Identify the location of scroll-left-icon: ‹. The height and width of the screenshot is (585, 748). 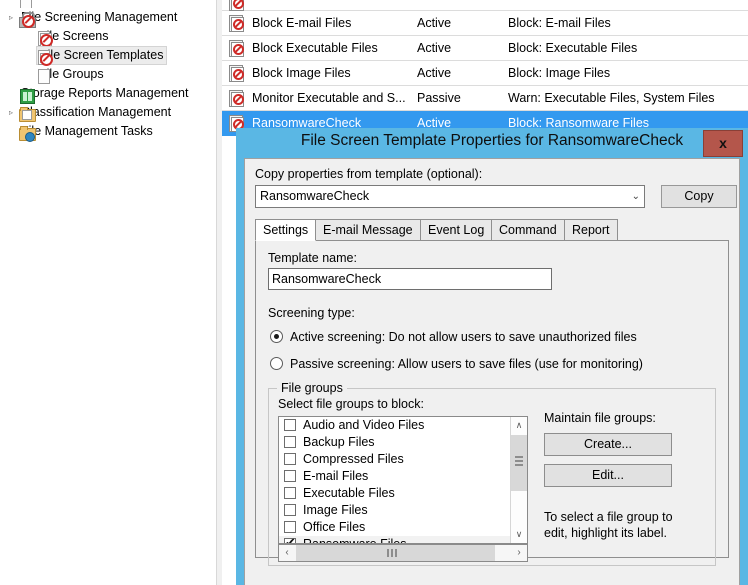
(287, 553).